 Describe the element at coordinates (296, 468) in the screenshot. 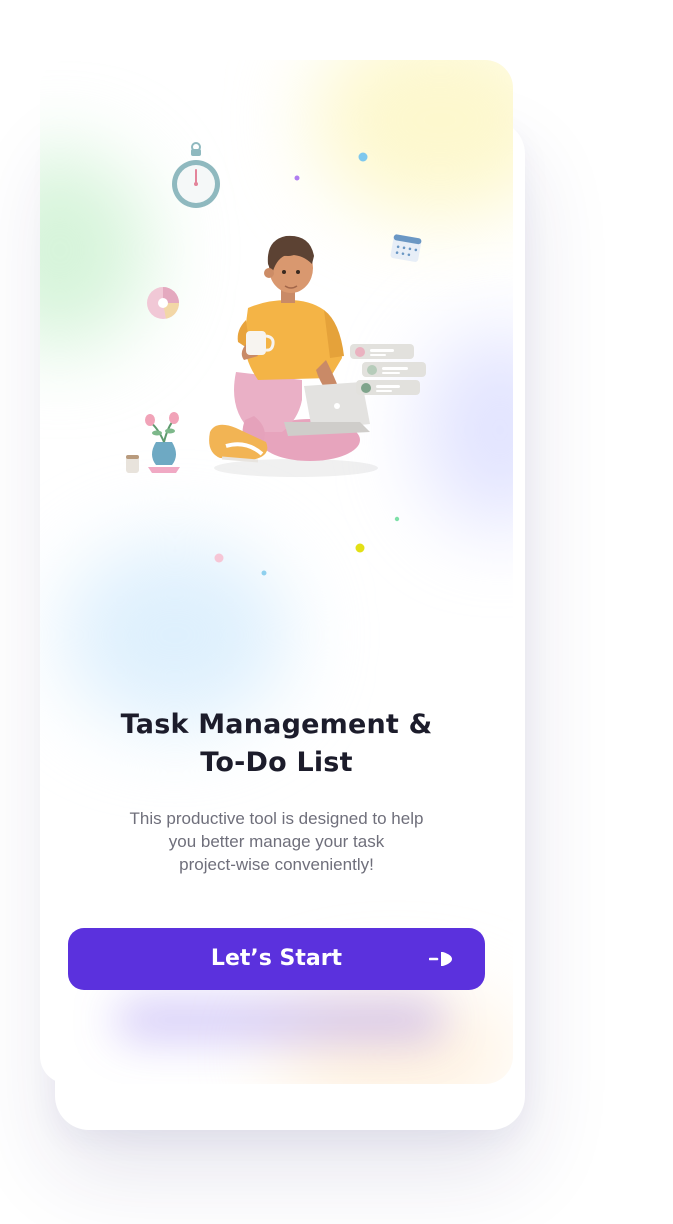

I see `floor-shadow` at that location.